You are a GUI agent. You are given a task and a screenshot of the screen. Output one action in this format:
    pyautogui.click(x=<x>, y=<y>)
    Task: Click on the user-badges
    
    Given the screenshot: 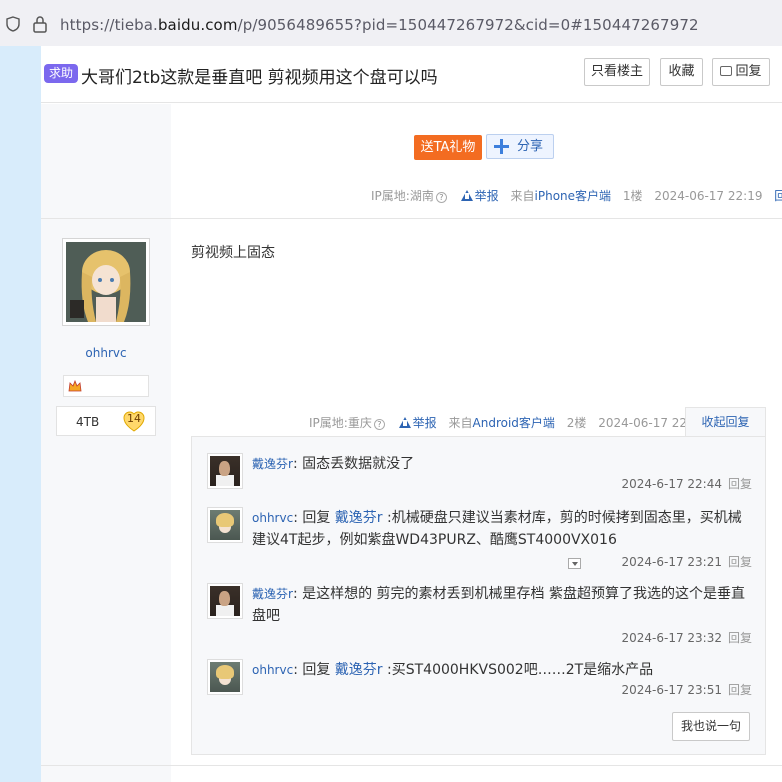 What is the action you would take?
    pyautogui.click(x=106, y=386)
    